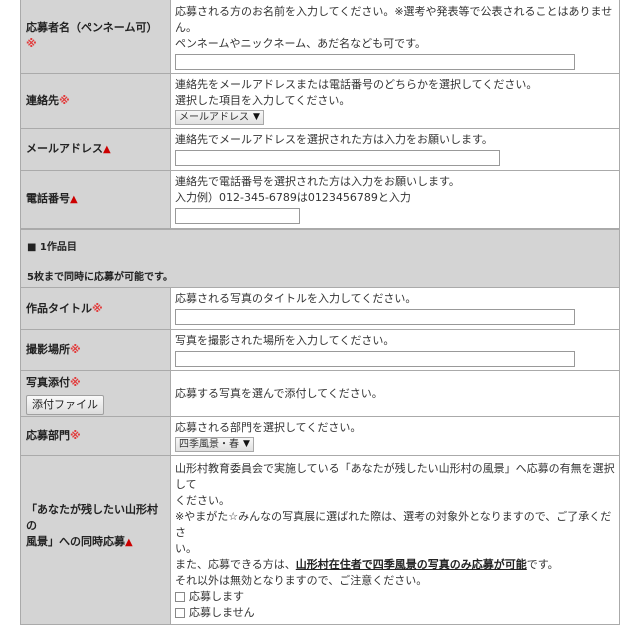 This screenshot has width=638, height=625. What do you see at coordinates (65, 405) in the screenshot?
I see `attach-file-button: 添付ファイル` at bounding box center [65, 405].